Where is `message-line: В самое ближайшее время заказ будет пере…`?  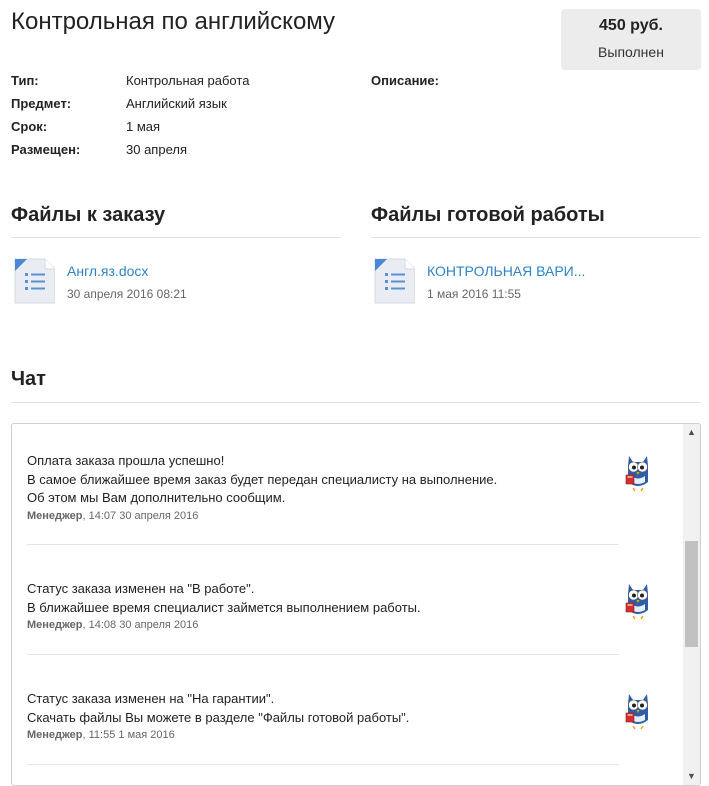 message-line: В самое ближайшее время заказ будет пере… is located at coordinates (262, 479).